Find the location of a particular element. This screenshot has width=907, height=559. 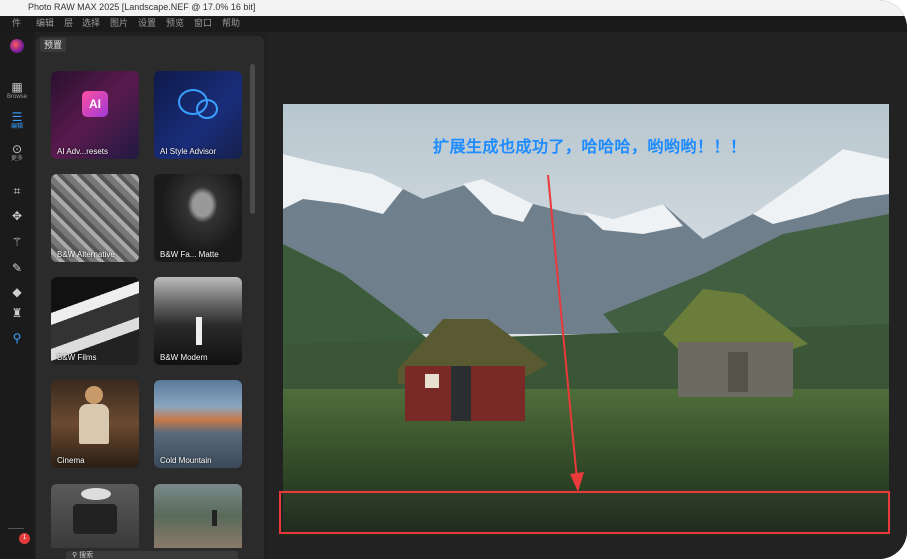

magic-wand-tool: ⚚ is located at coordinates (17, 242).